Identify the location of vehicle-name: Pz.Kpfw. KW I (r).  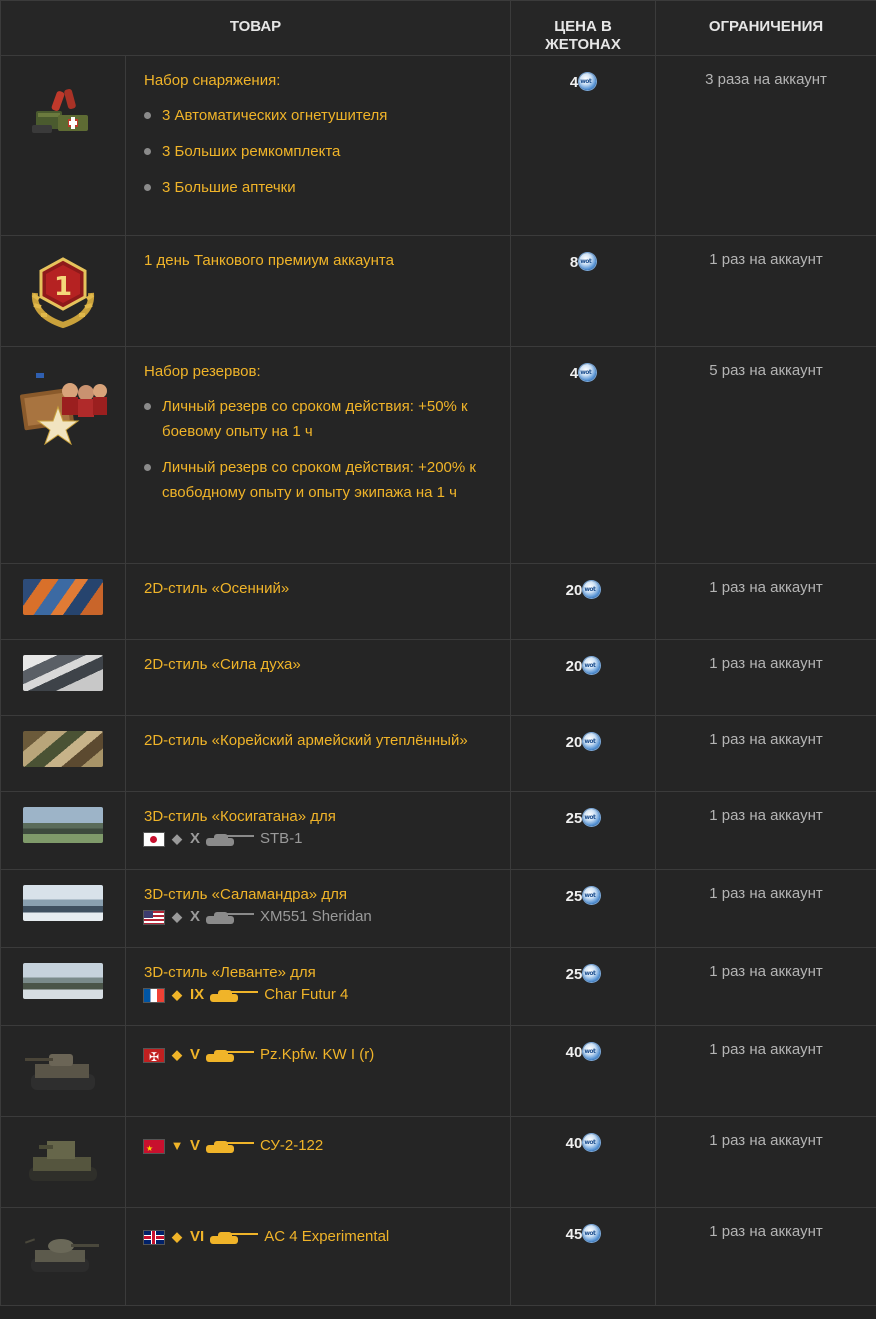
(317, 1054).